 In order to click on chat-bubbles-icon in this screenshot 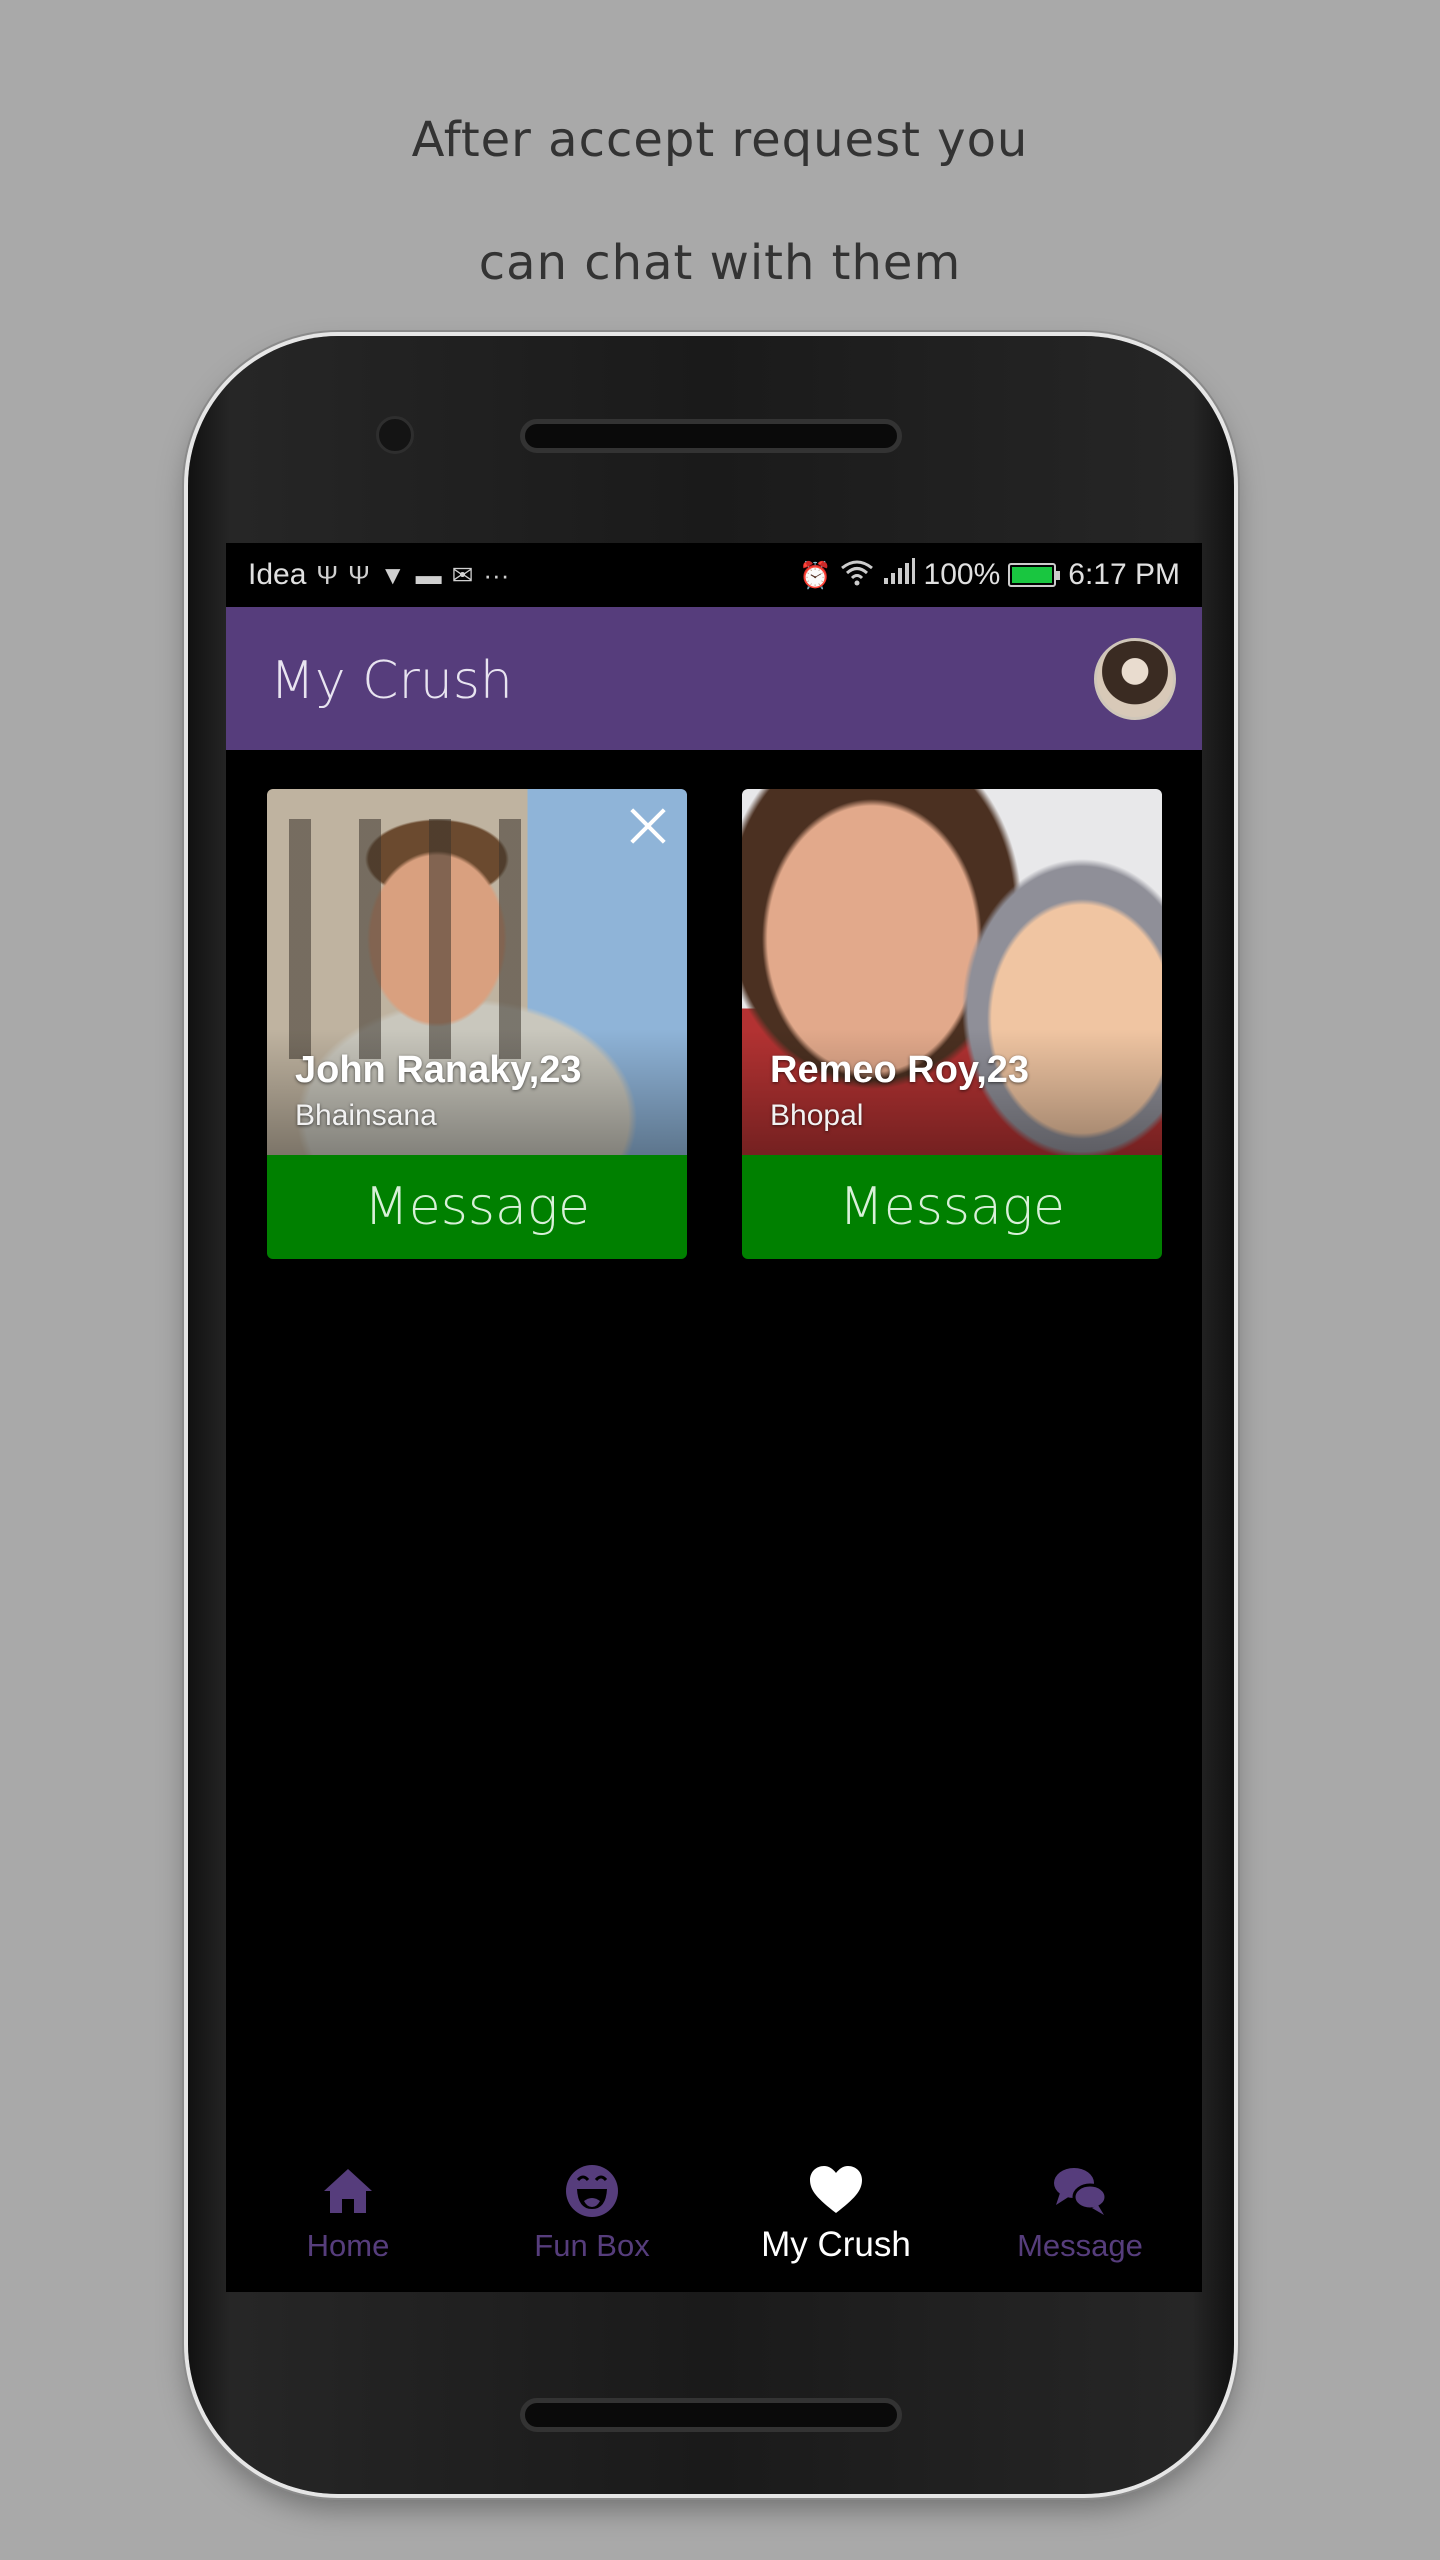, I will do `click(1081, 2191)`.